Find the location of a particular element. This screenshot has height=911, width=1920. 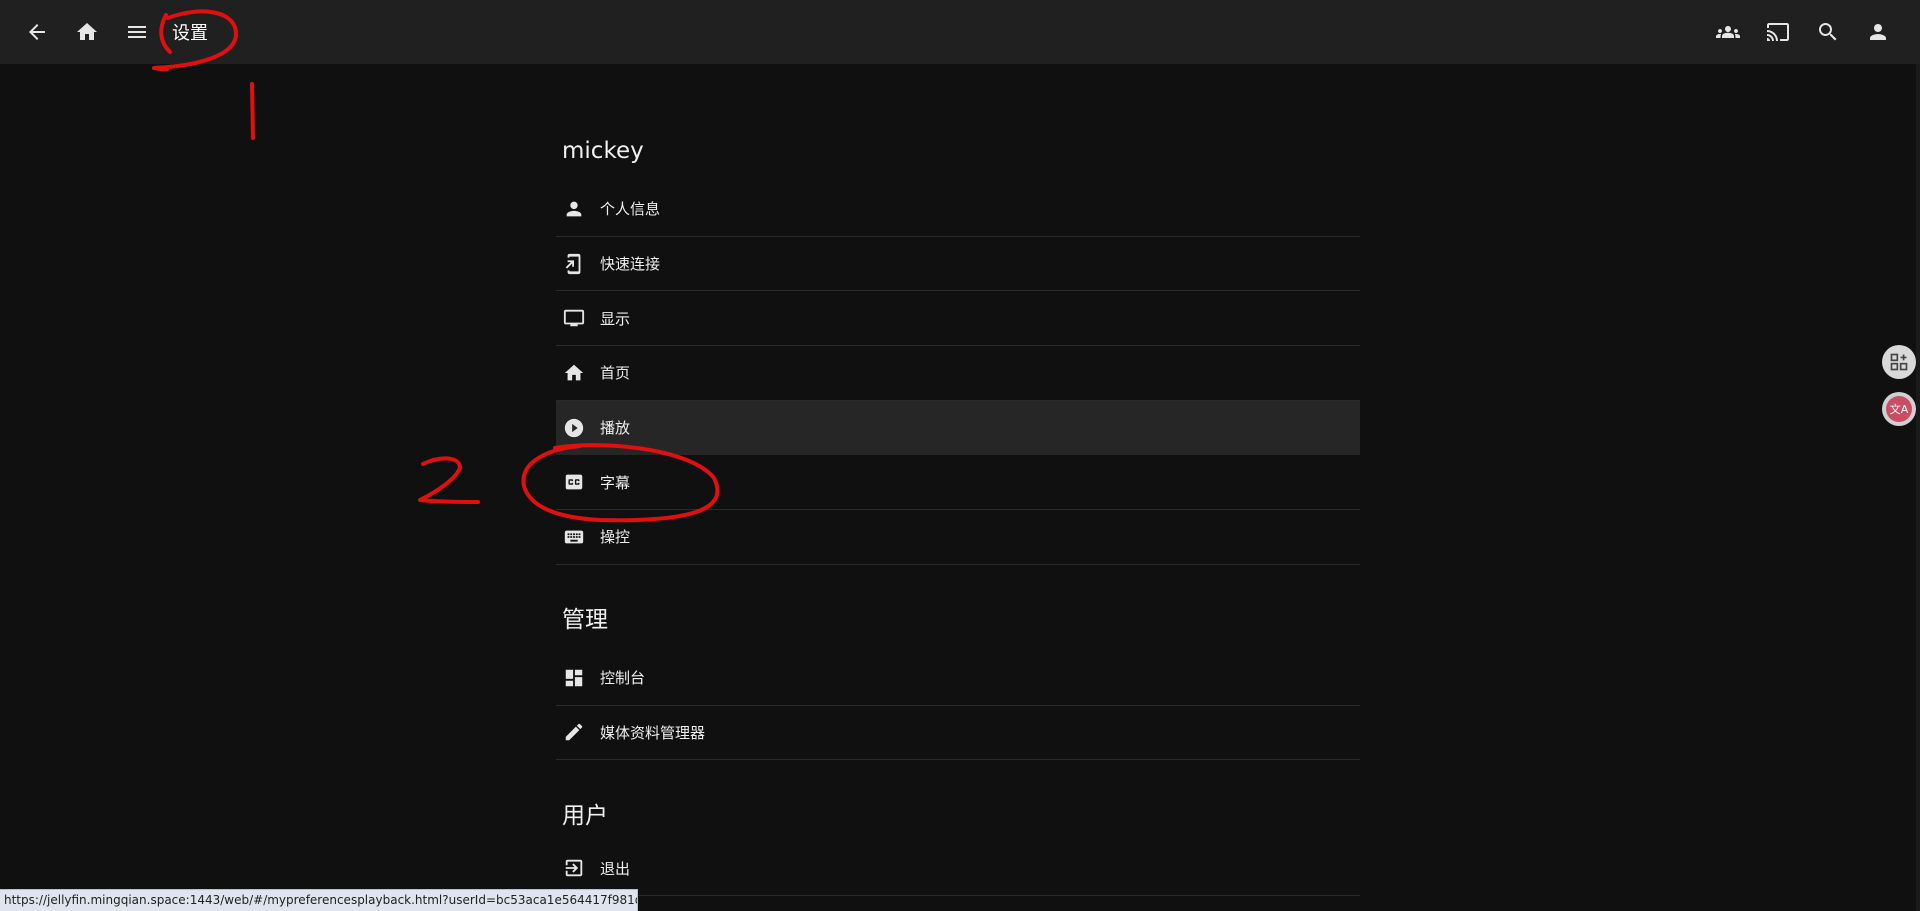

scrollbar-track is located at coordinates (1918, 487).